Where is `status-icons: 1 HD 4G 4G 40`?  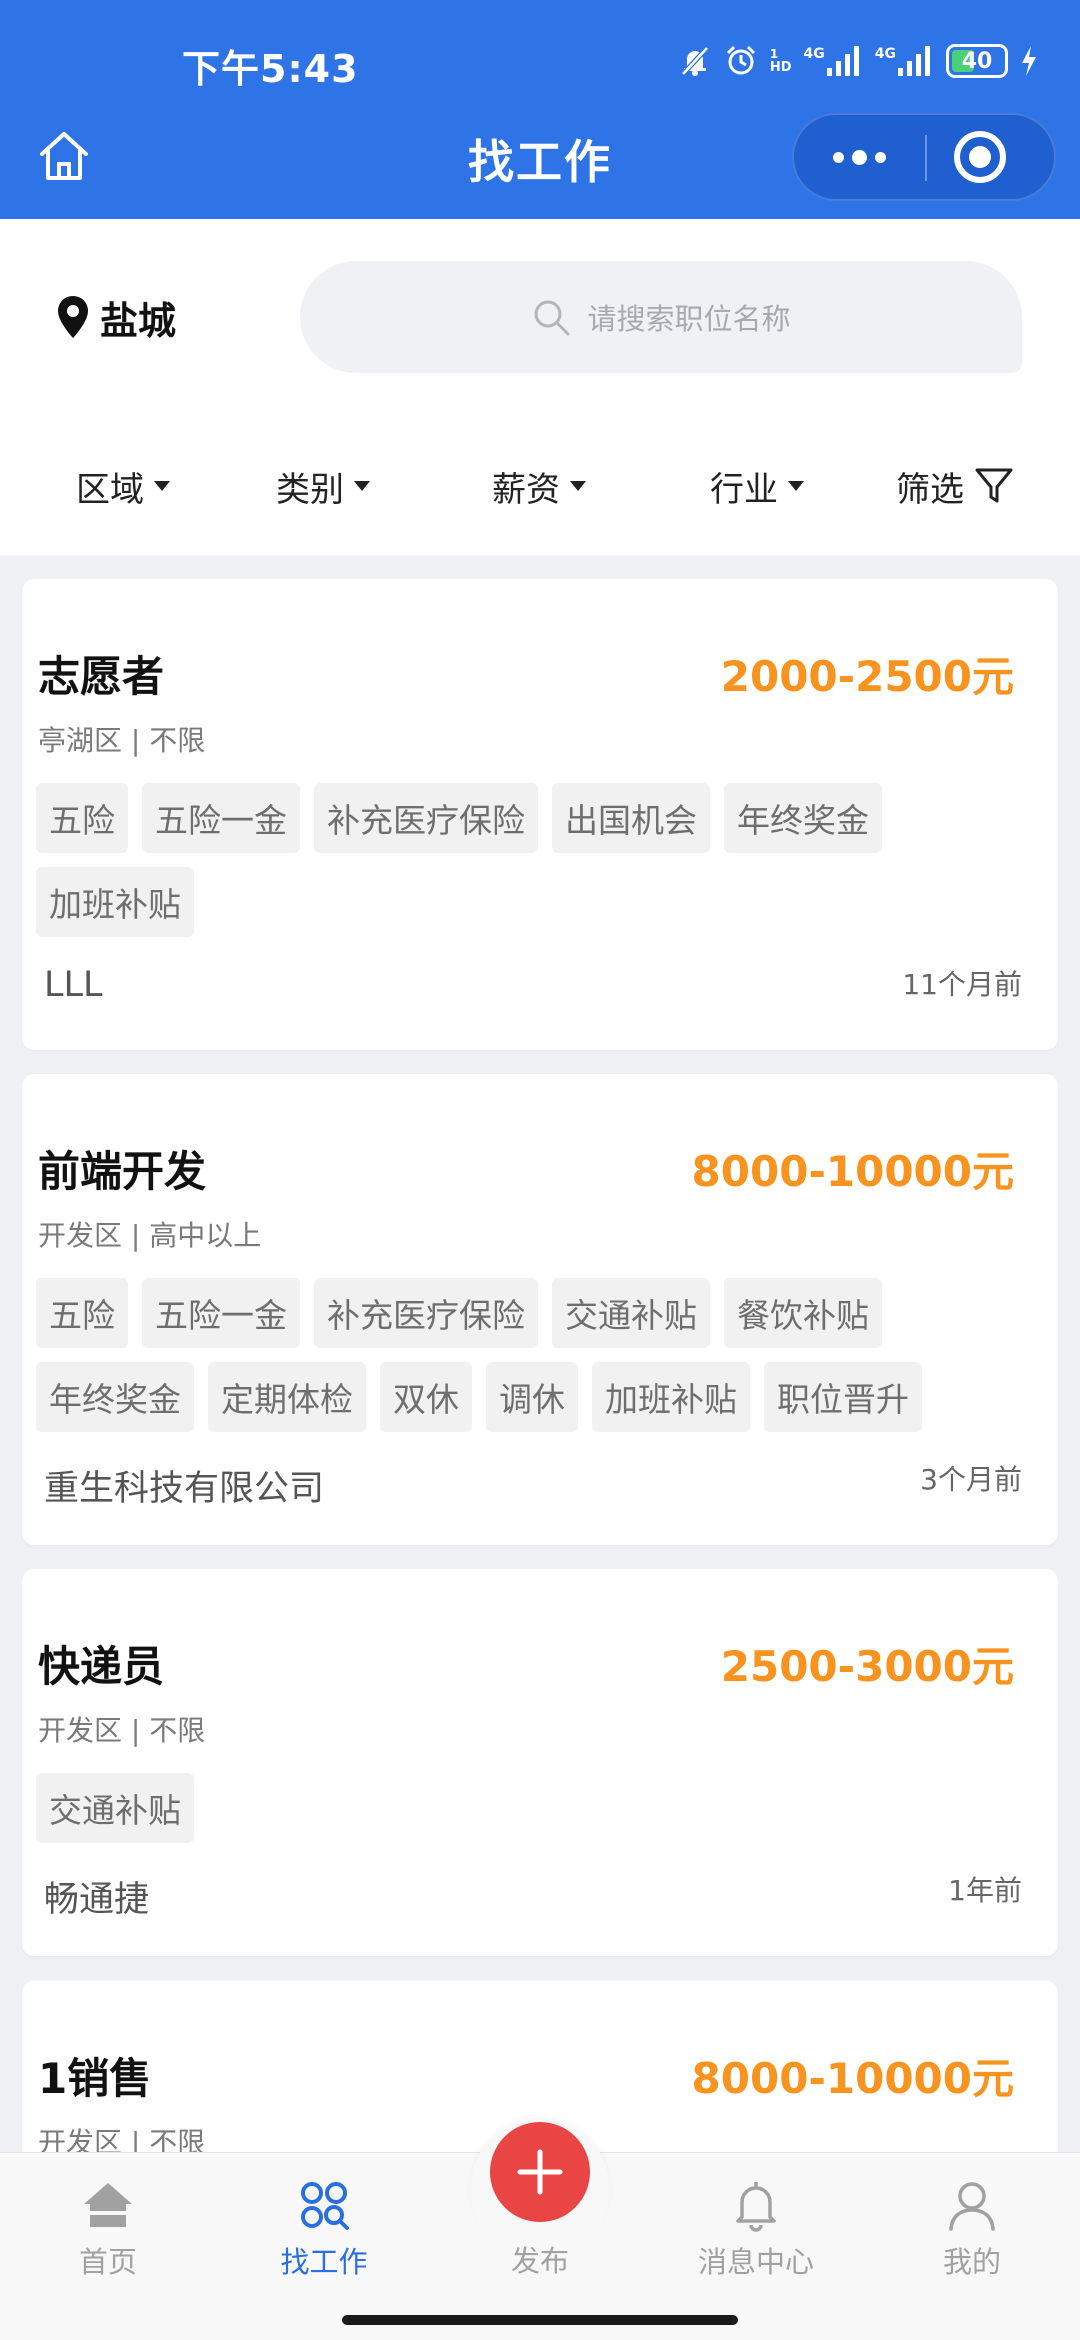 status-icons: 1 HD 4G 4G 40 is located at coordinates (858, 61).